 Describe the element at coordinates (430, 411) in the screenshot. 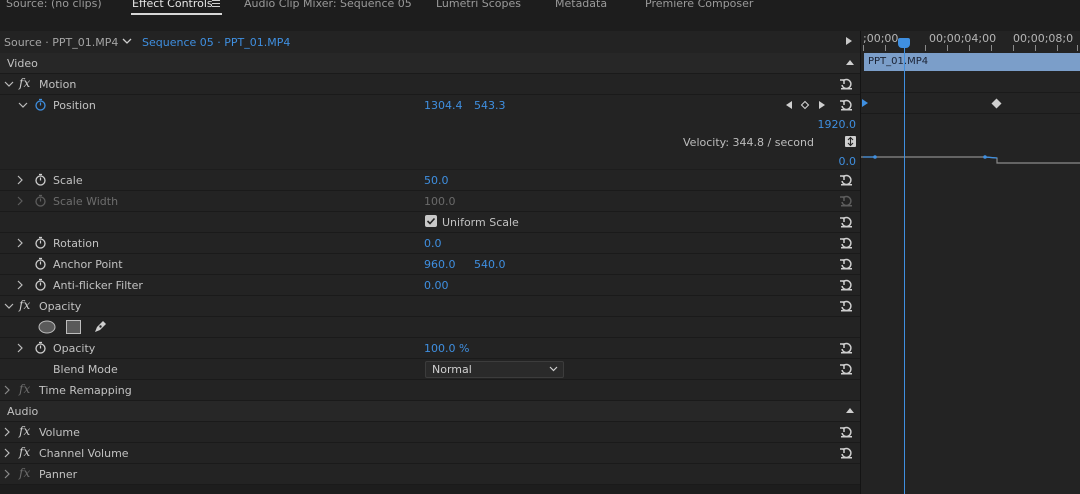

I see `audio-section-header: Audio` at that location.